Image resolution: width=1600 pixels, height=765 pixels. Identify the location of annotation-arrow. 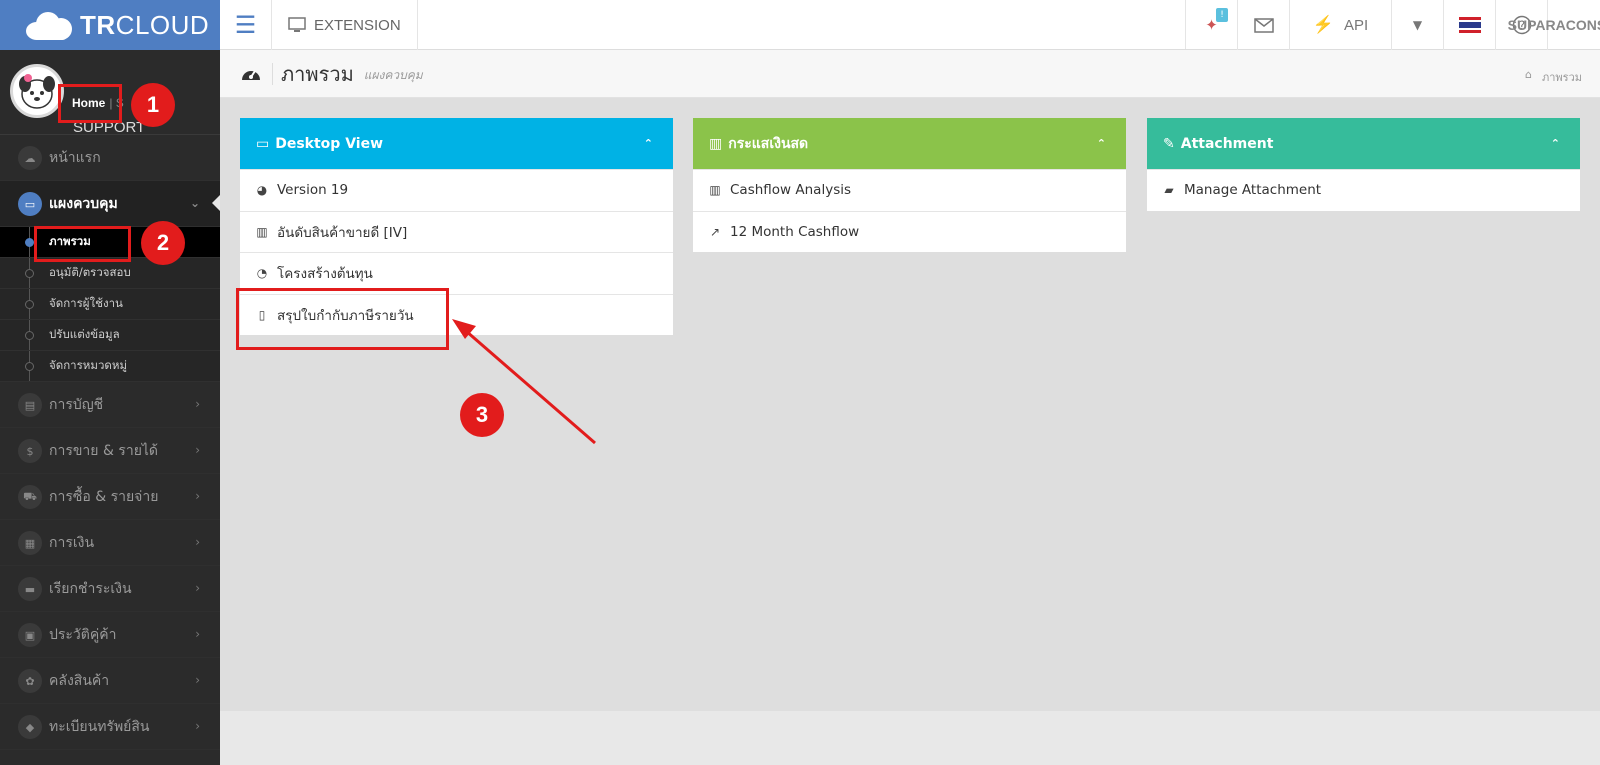
(524, 382).